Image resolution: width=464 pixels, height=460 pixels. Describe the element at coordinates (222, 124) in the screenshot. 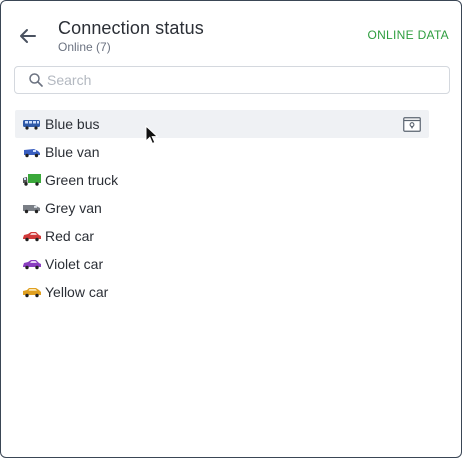

I see `list-item: Blue bus` at that location.